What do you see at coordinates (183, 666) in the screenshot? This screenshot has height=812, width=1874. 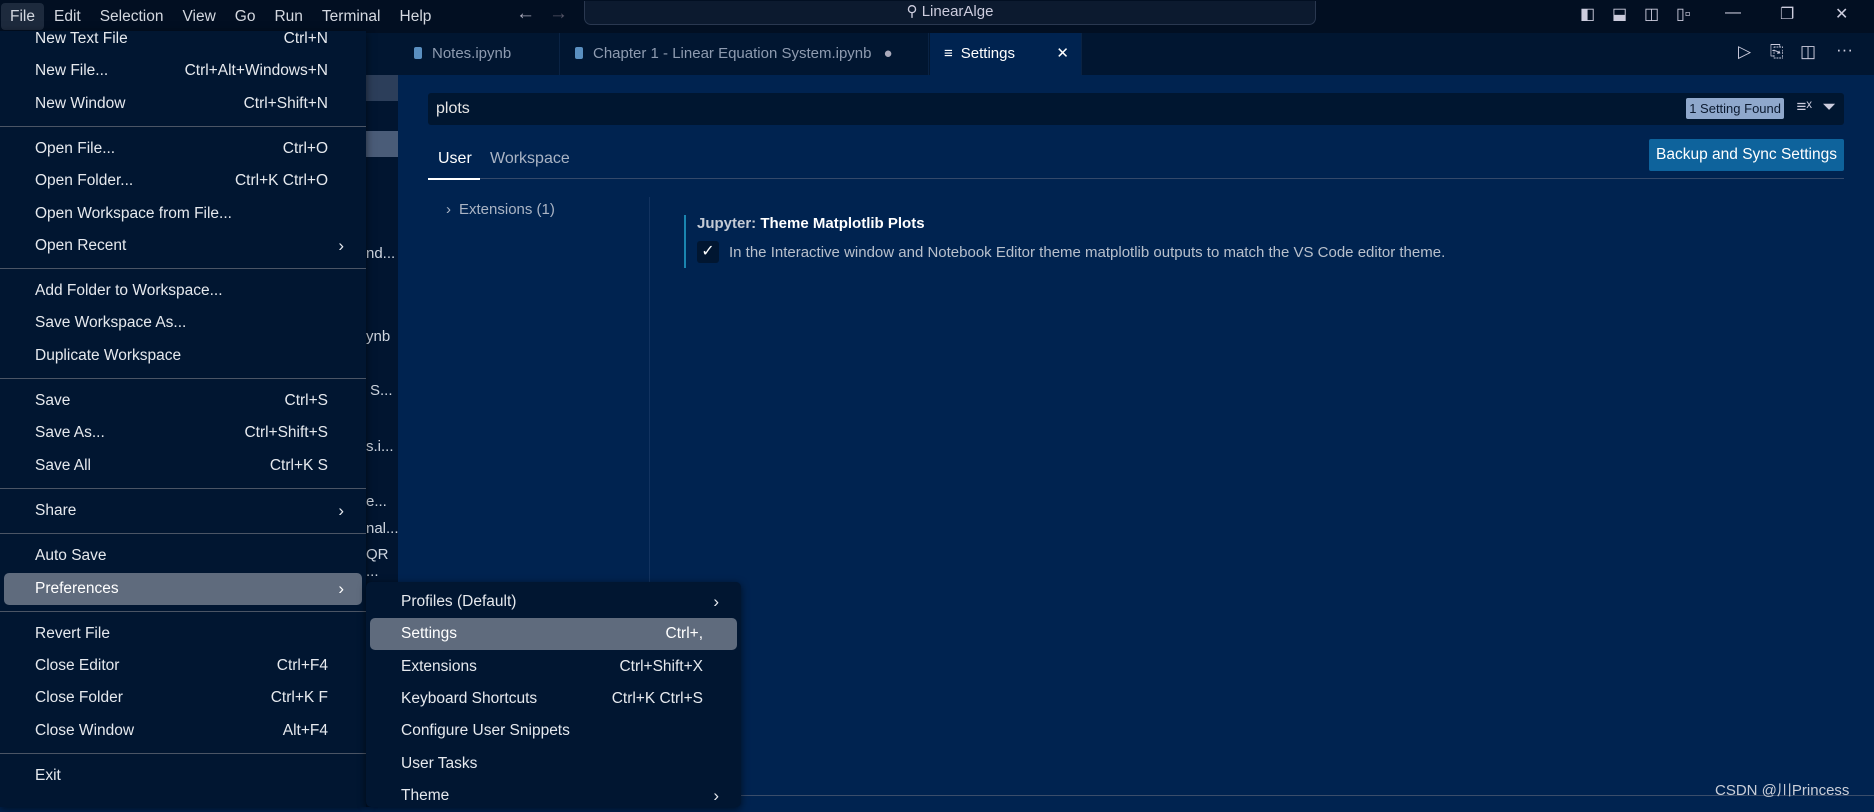 I see `file-menu-close-editor: Close Editor Ctrl+F4` at bounding box center [183, 666].